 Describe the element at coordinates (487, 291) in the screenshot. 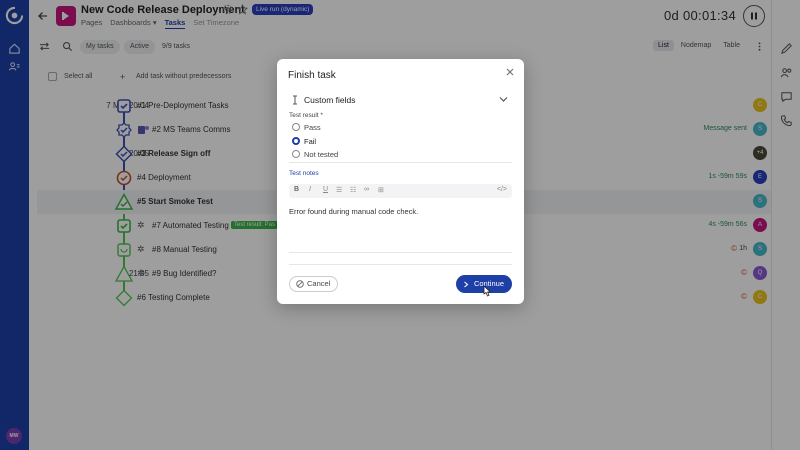

I see `mouse-cursor-icon` at that location.